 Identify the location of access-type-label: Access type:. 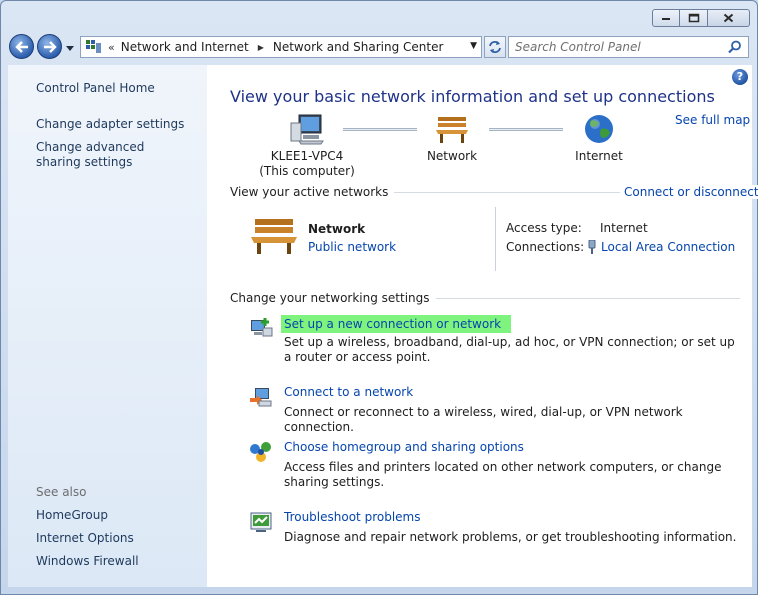
(544, 228).